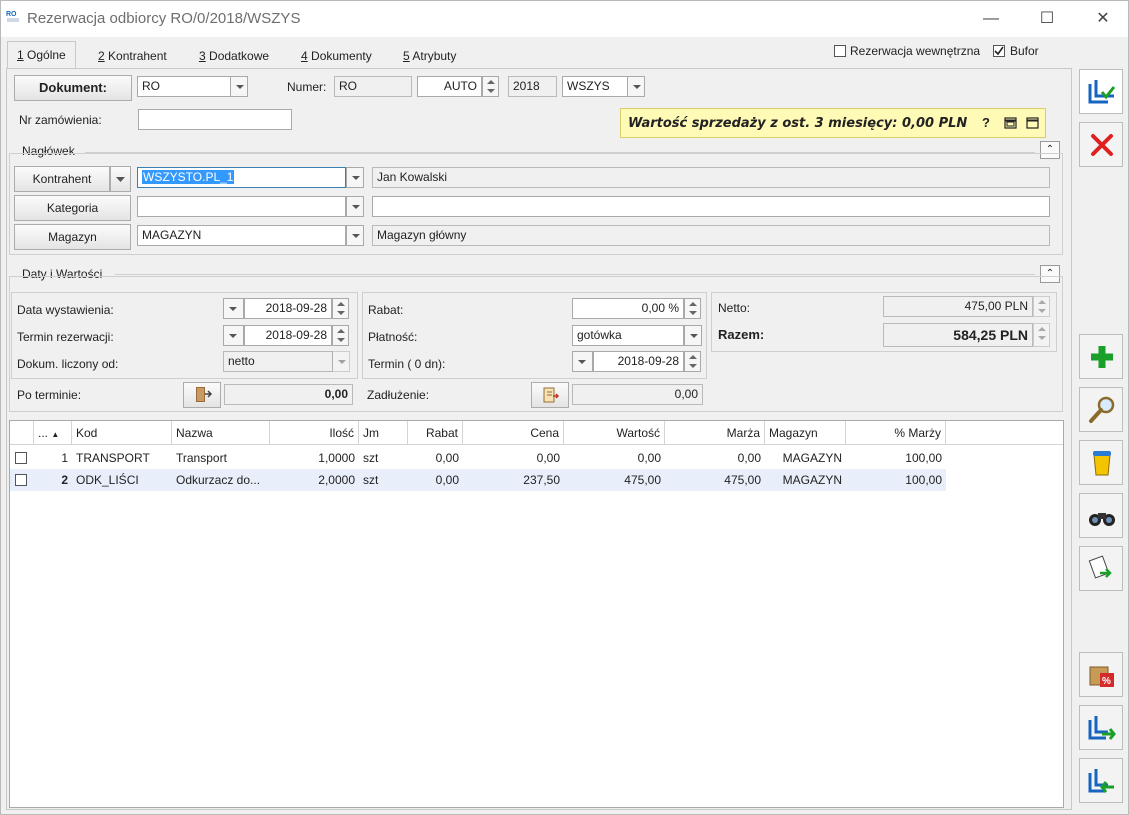  I want to click on issue-date-spinner, so click(340, 308).